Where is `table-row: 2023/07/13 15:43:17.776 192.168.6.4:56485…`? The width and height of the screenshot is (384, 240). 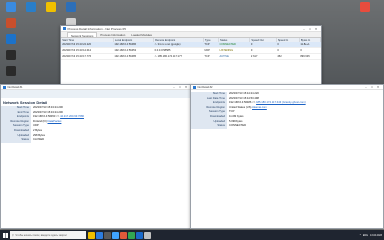
table-row: 2023/07/13 15:43:17.776 192.168.6.4:56485… is located at coordinates (191, 56).